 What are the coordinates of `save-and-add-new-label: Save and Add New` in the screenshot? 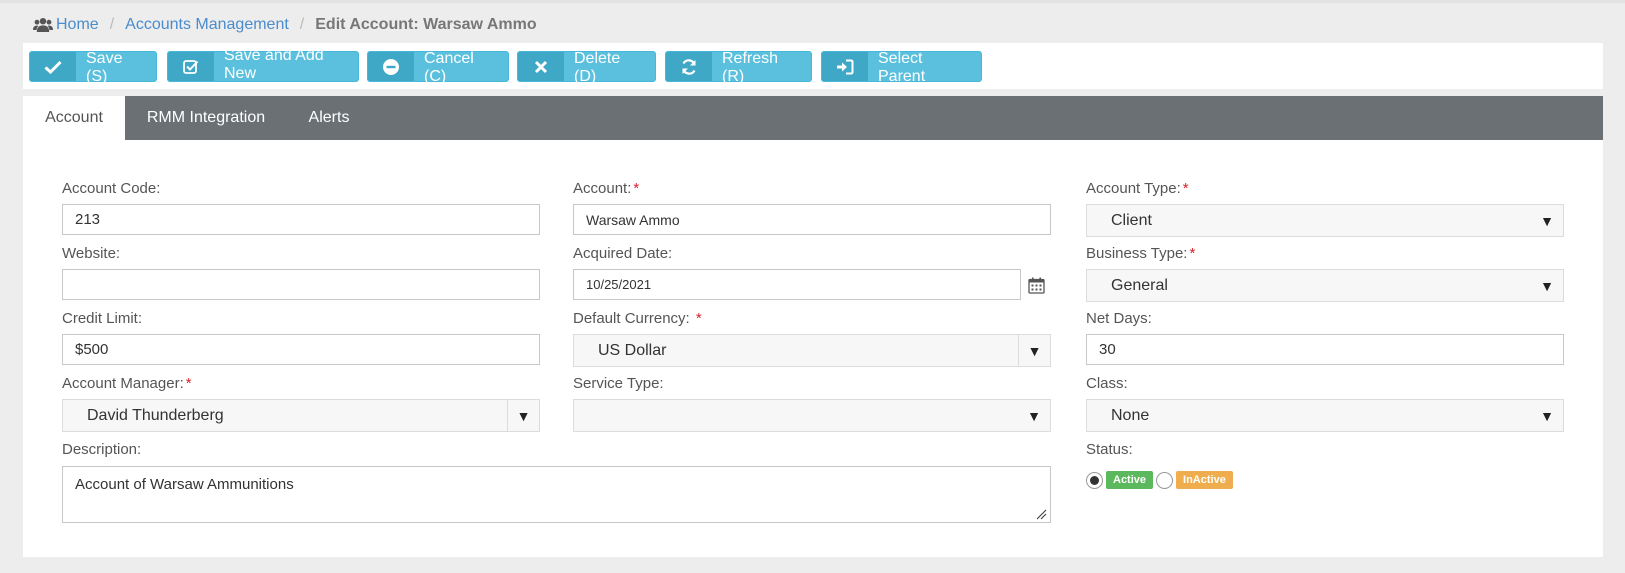 It's located at (274, 64).